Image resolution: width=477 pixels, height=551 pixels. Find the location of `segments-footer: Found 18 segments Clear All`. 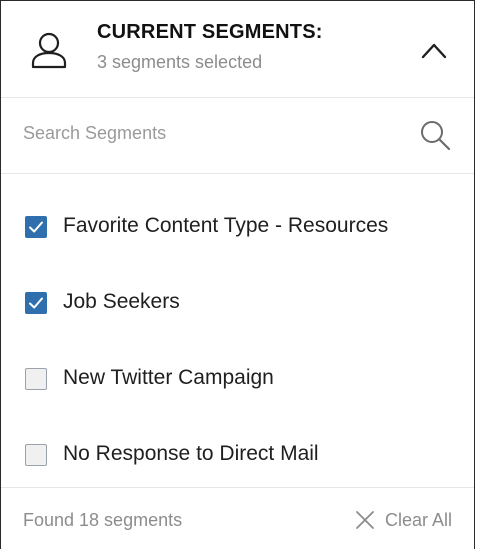

segments-footer: Found 18 segments Clear All is located at coordinates (237, 519).